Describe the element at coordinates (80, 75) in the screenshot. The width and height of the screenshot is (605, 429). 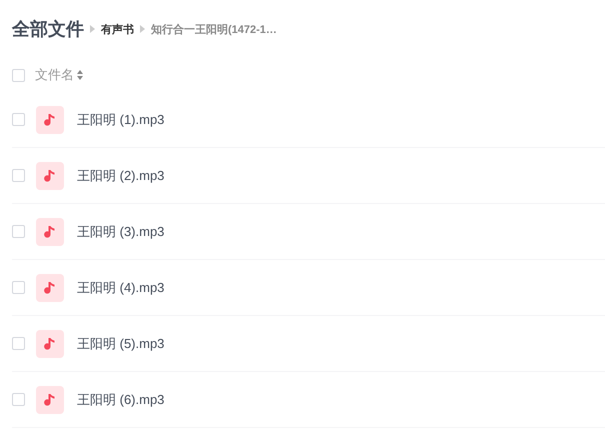
I see `sort-icon` at that location.